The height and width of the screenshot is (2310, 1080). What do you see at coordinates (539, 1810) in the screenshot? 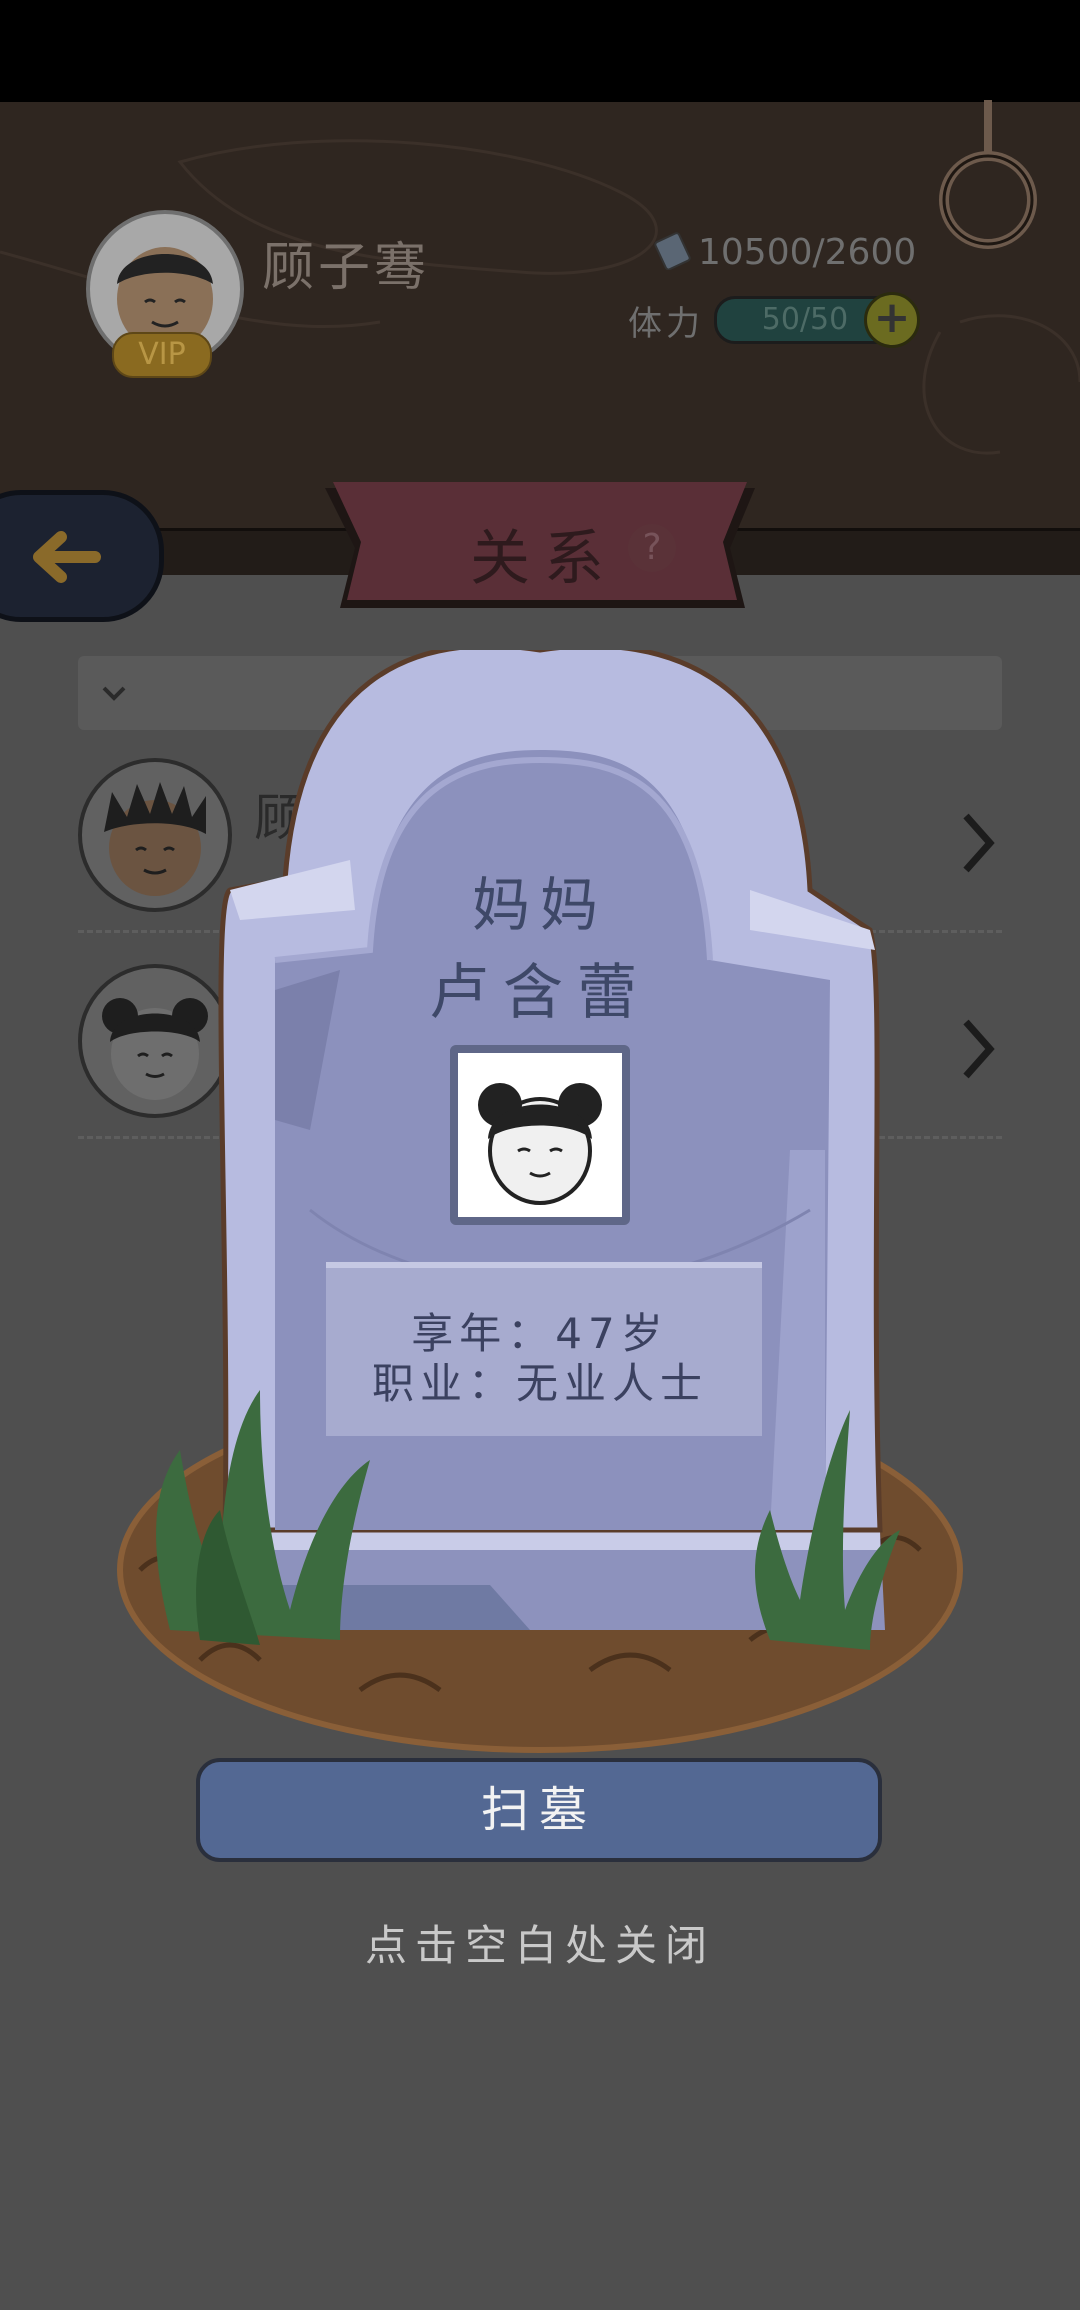
I see `sweep-tomb-button: 扫墓` at bounding box center [539, 1810].